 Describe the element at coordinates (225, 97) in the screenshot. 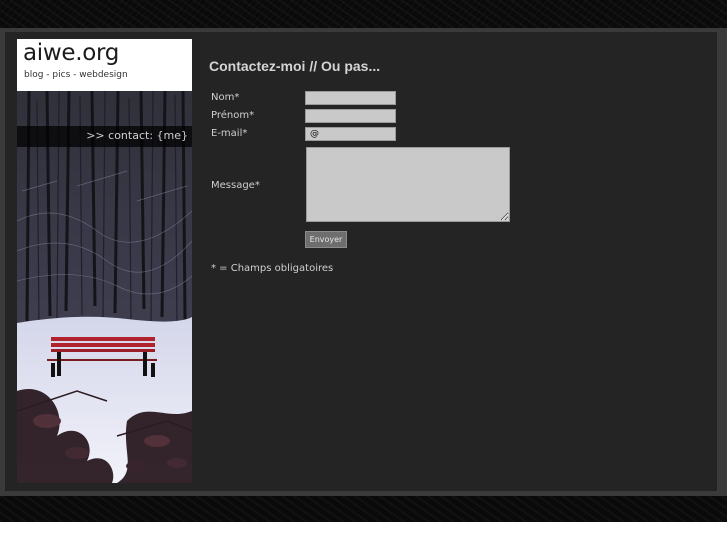

I see `nom-label: Nom*` at that location.